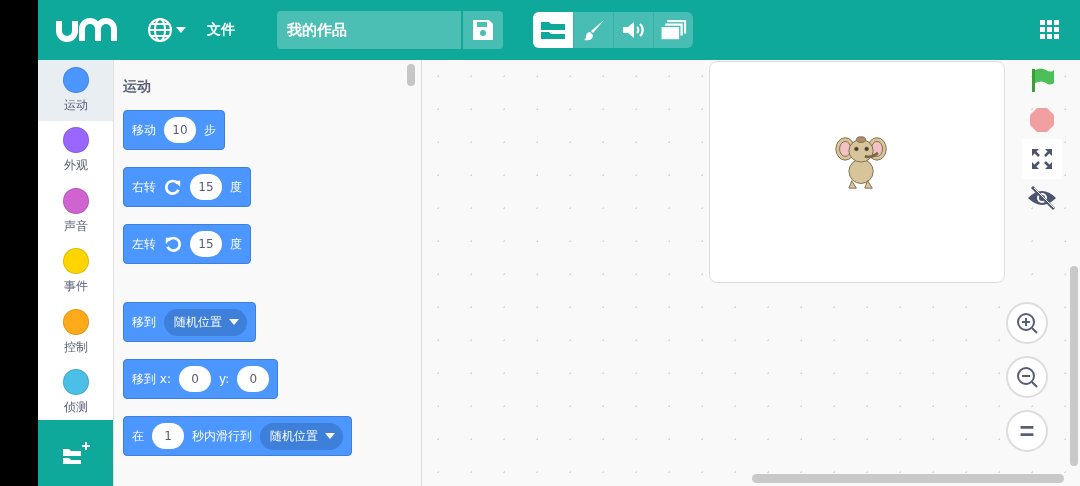  What do you see at coordinates (167, 30) in the screenshot?
I see `globe-icon` at bounding box center [167, 30].